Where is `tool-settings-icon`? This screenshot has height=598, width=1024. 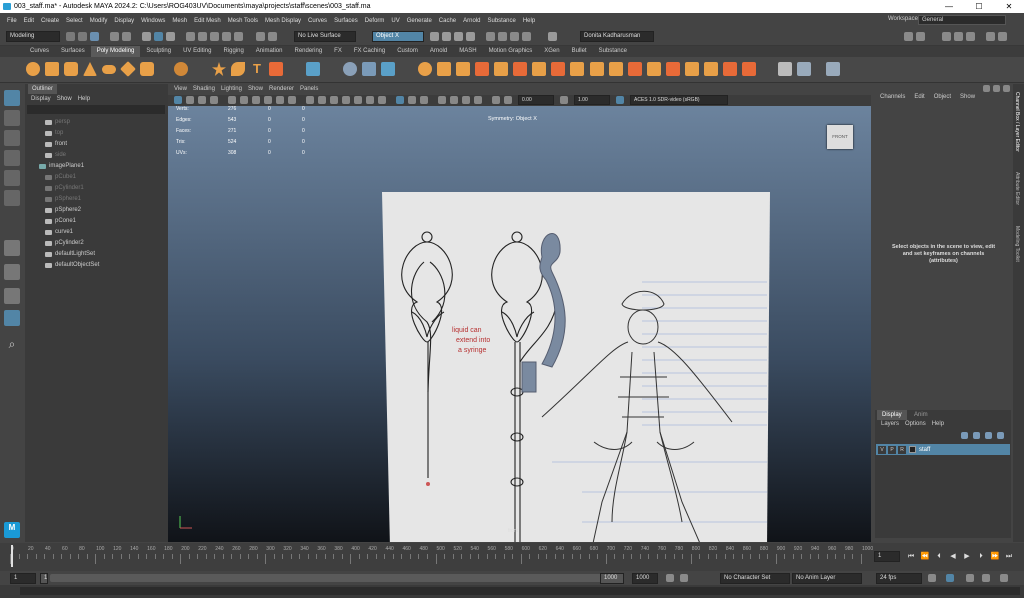 tool-settings-icon is located at coordinates (958, 36).